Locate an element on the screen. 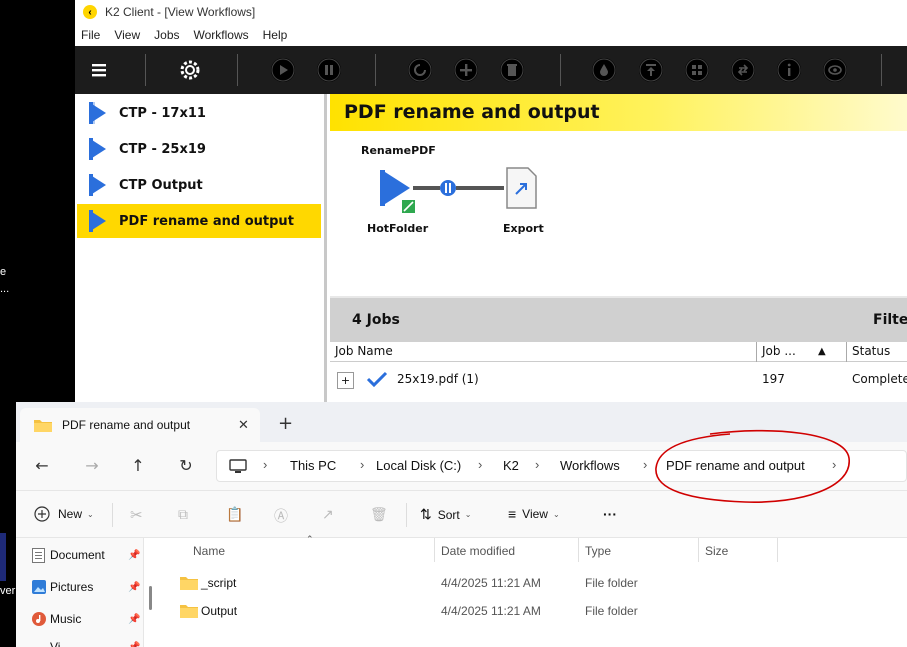  nav-item-label: Music is located at coordinates (66, 619).